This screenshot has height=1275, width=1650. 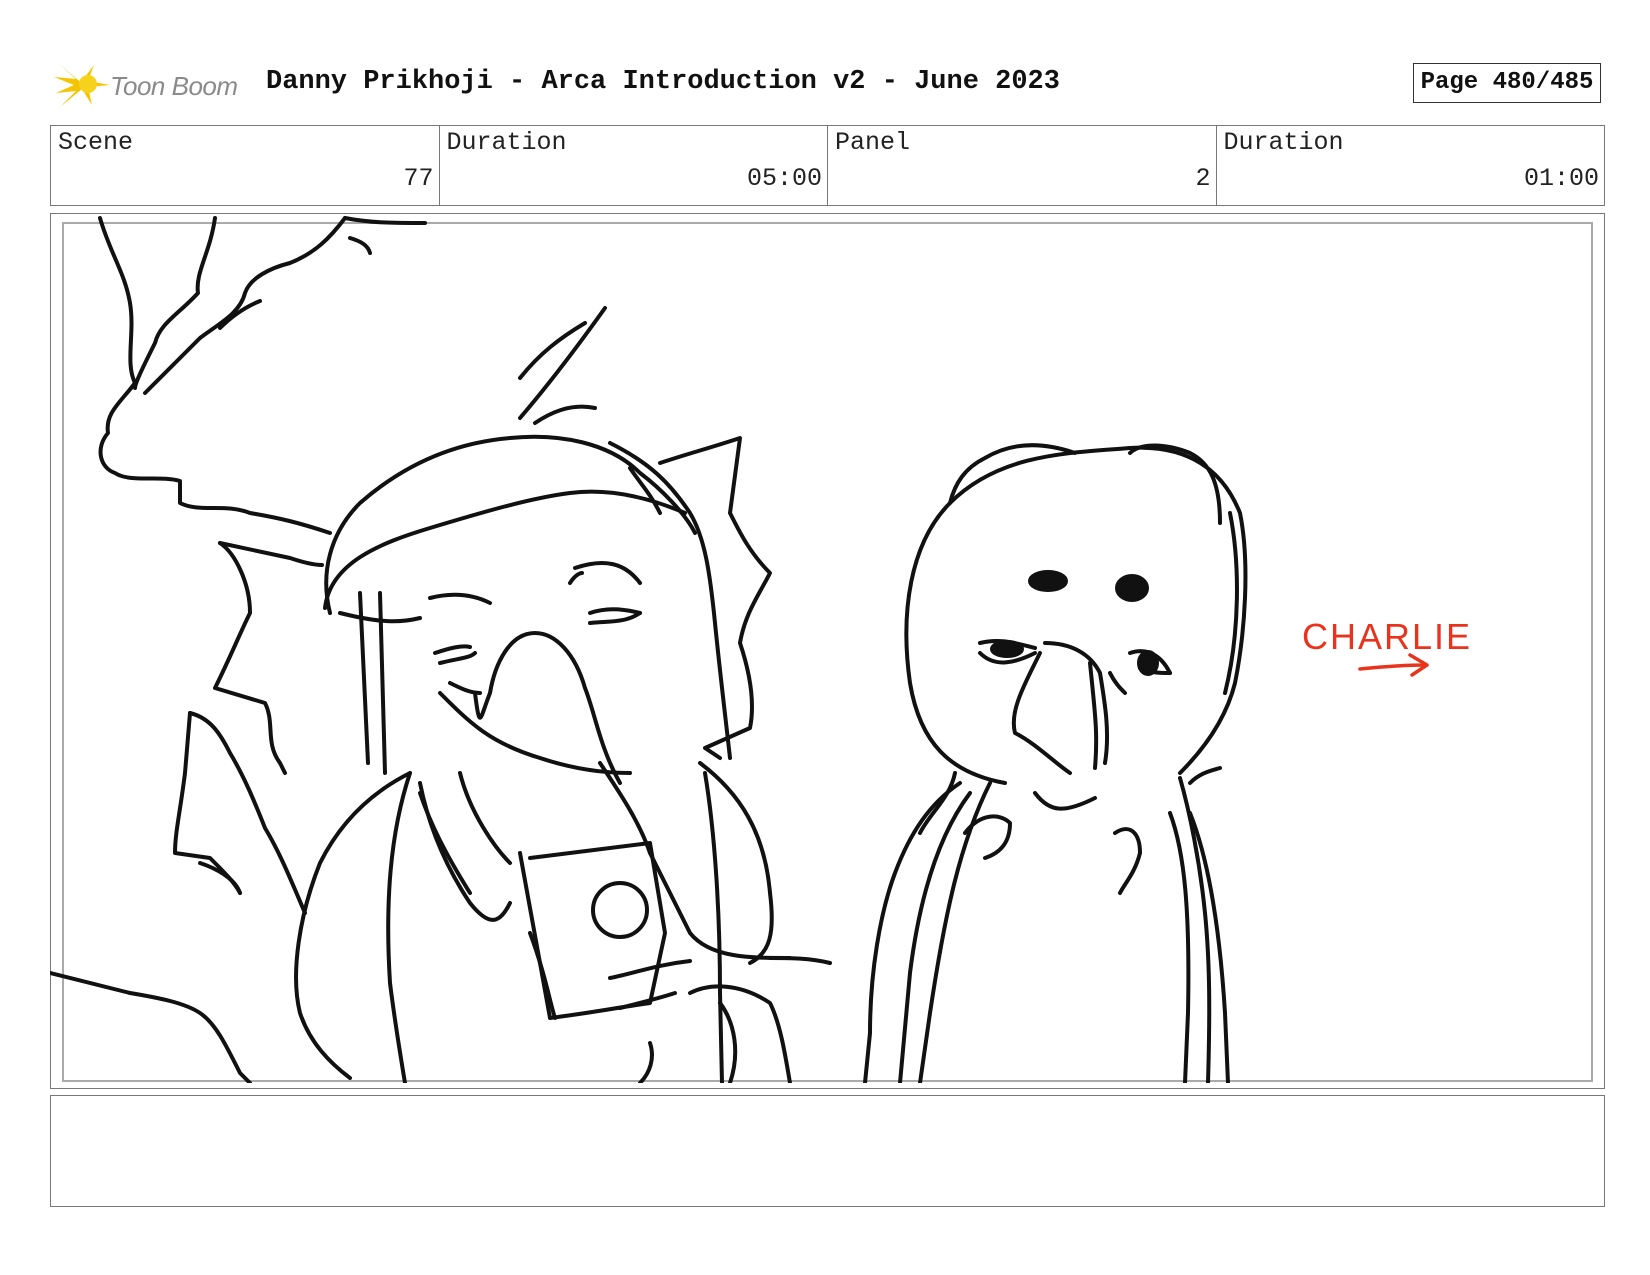 I want to click on scene-duration-label: Duration, so click(x=506, y=142).